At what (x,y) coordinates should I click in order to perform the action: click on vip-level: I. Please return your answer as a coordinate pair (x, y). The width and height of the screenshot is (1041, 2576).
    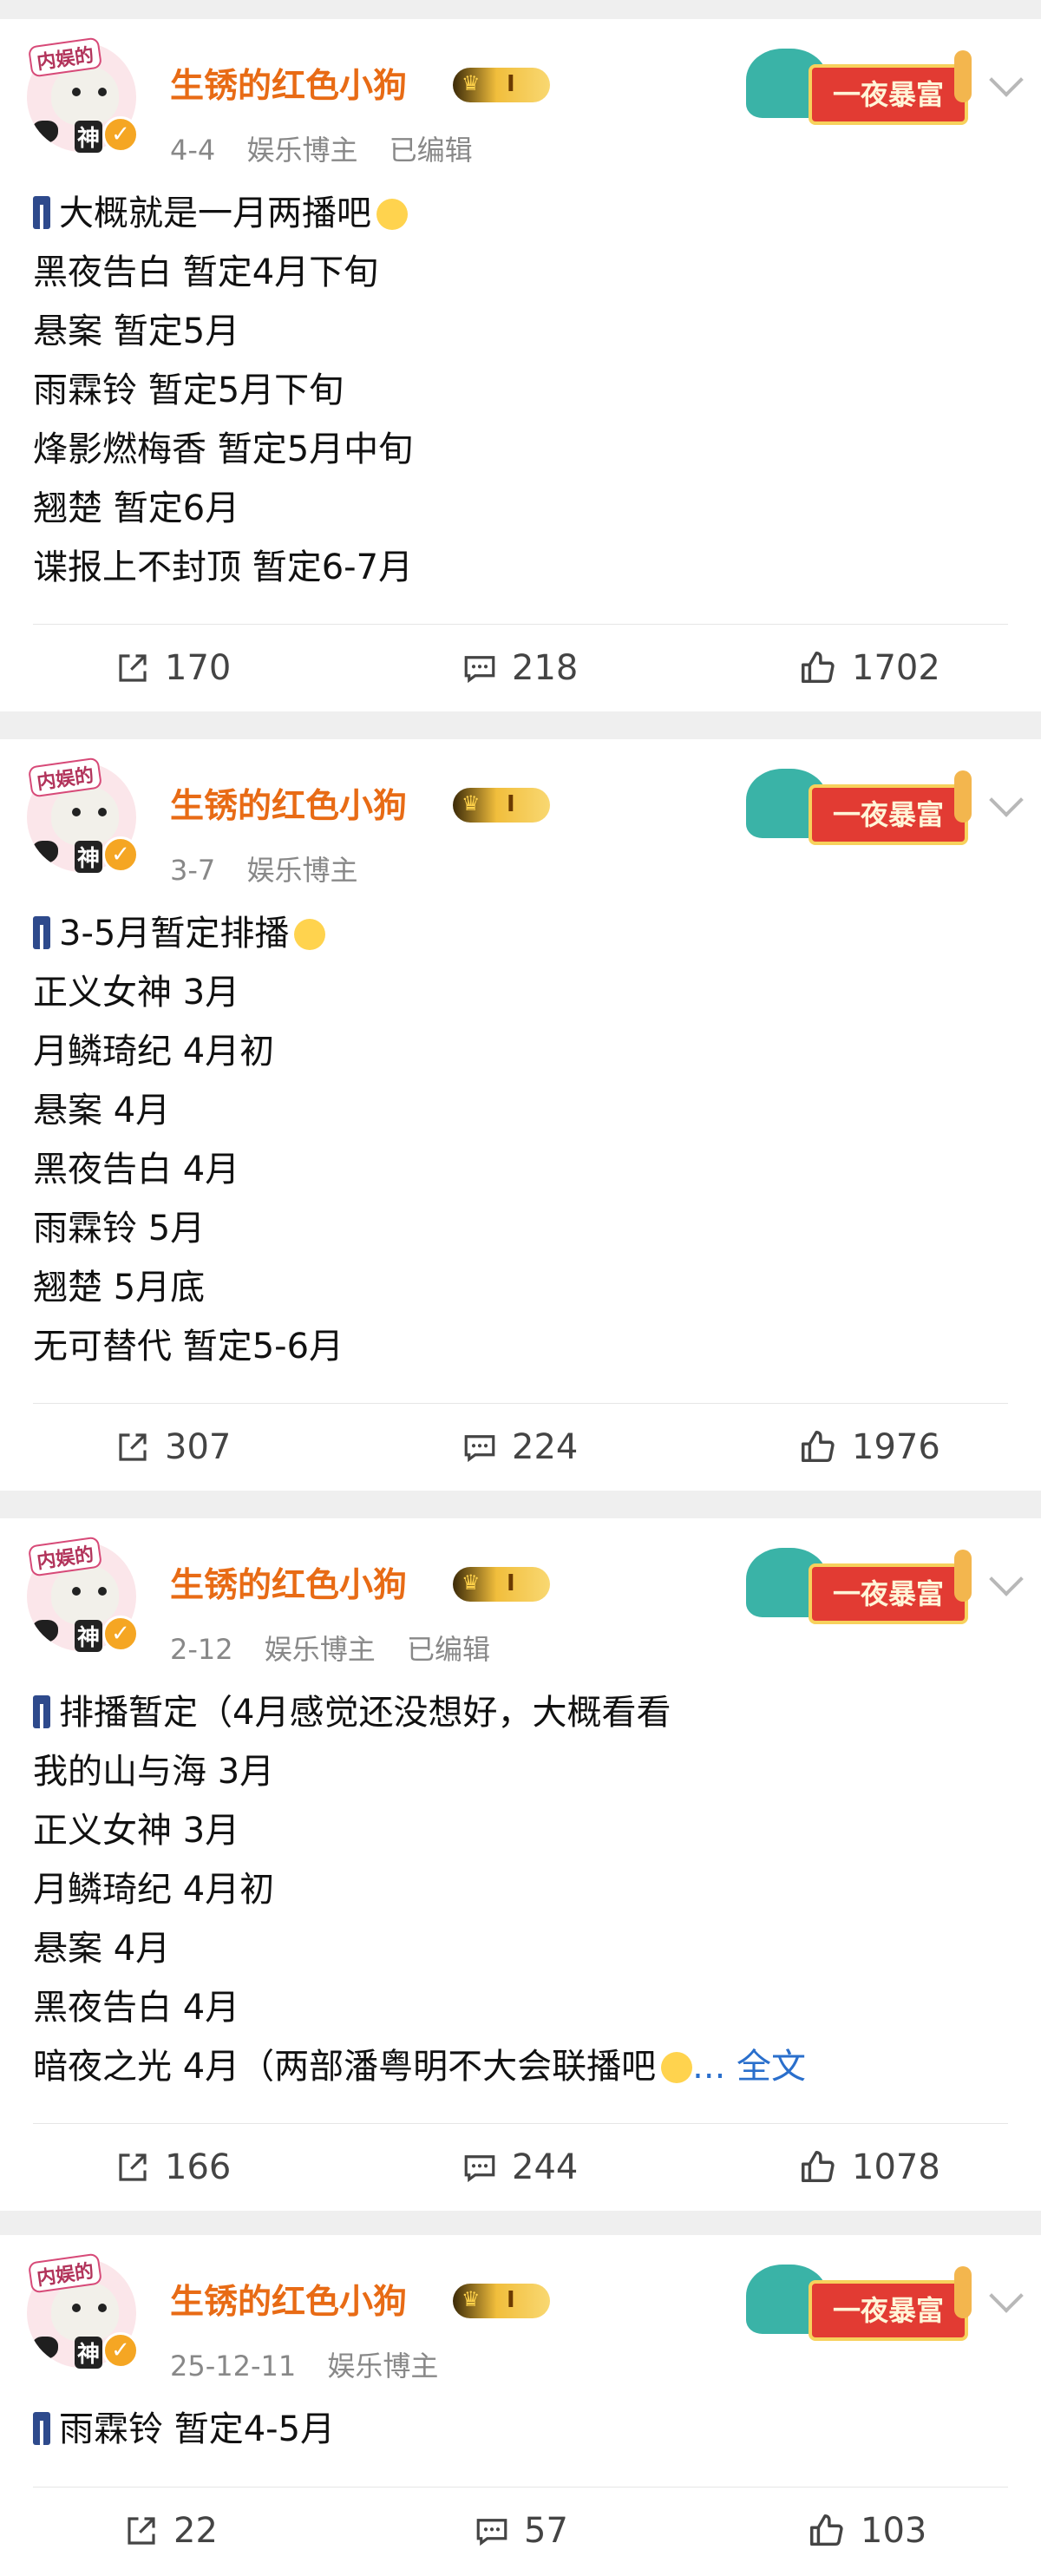
    Looking at the image, I should click on (511, 2300).